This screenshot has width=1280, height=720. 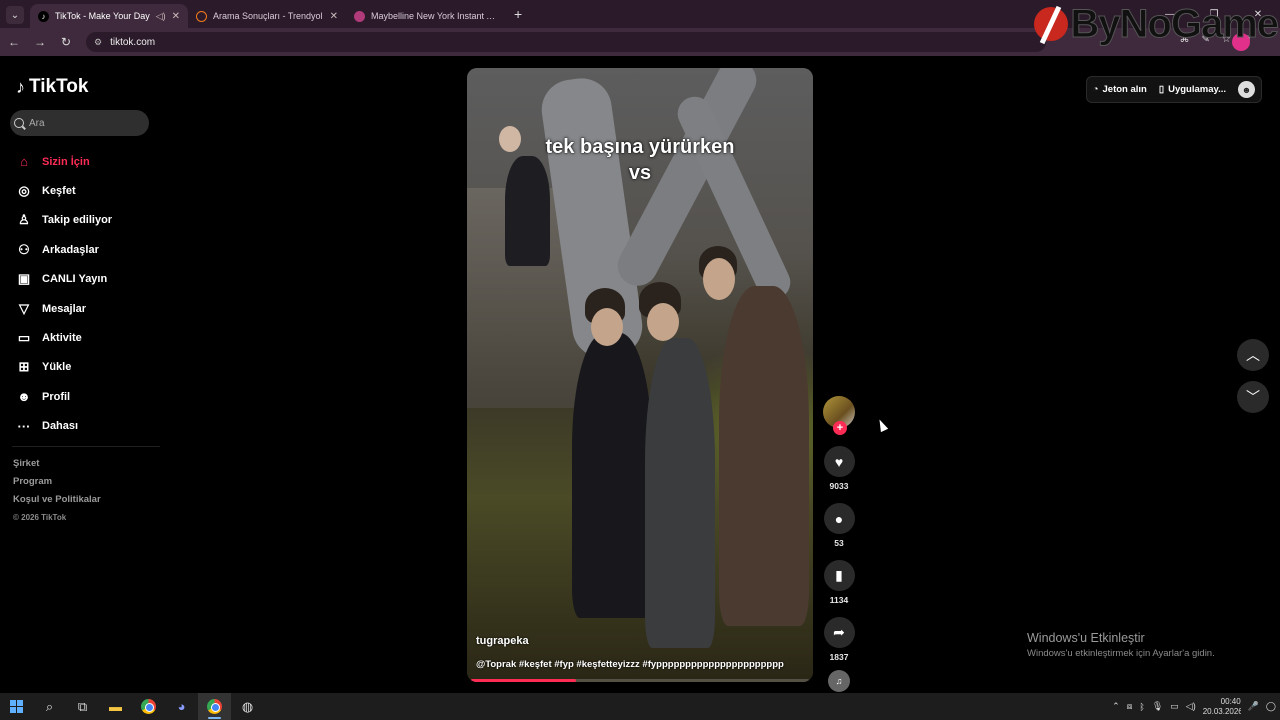 What do you see at coordinates (640, 147) in the screenshot?
I see `overlay-line-1: tek başına yürürken` at bounding box center [640, 147].